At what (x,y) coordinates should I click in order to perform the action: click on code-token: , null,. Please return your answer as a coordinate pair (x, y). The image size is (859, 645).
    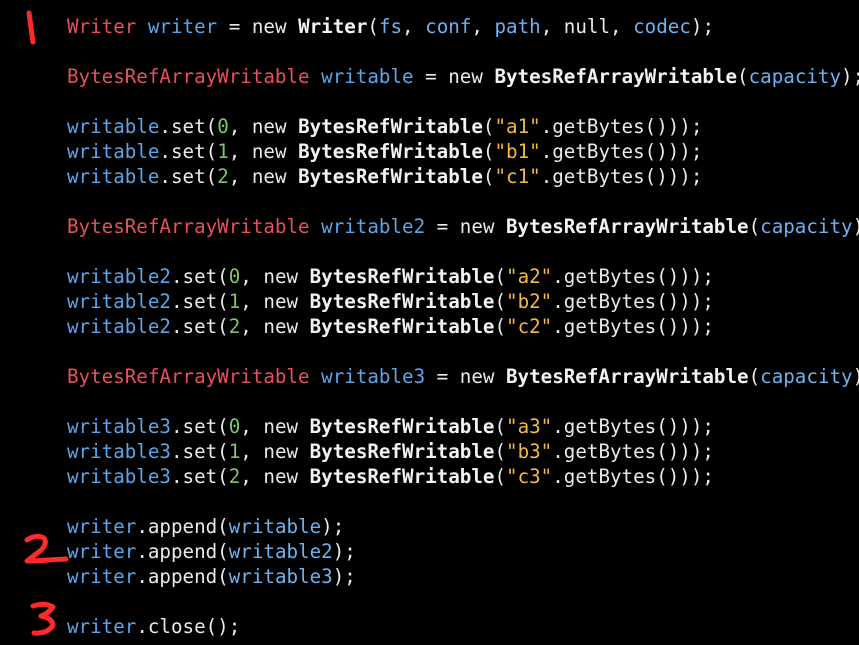
    Looking at the image, I should click on (587, 26).